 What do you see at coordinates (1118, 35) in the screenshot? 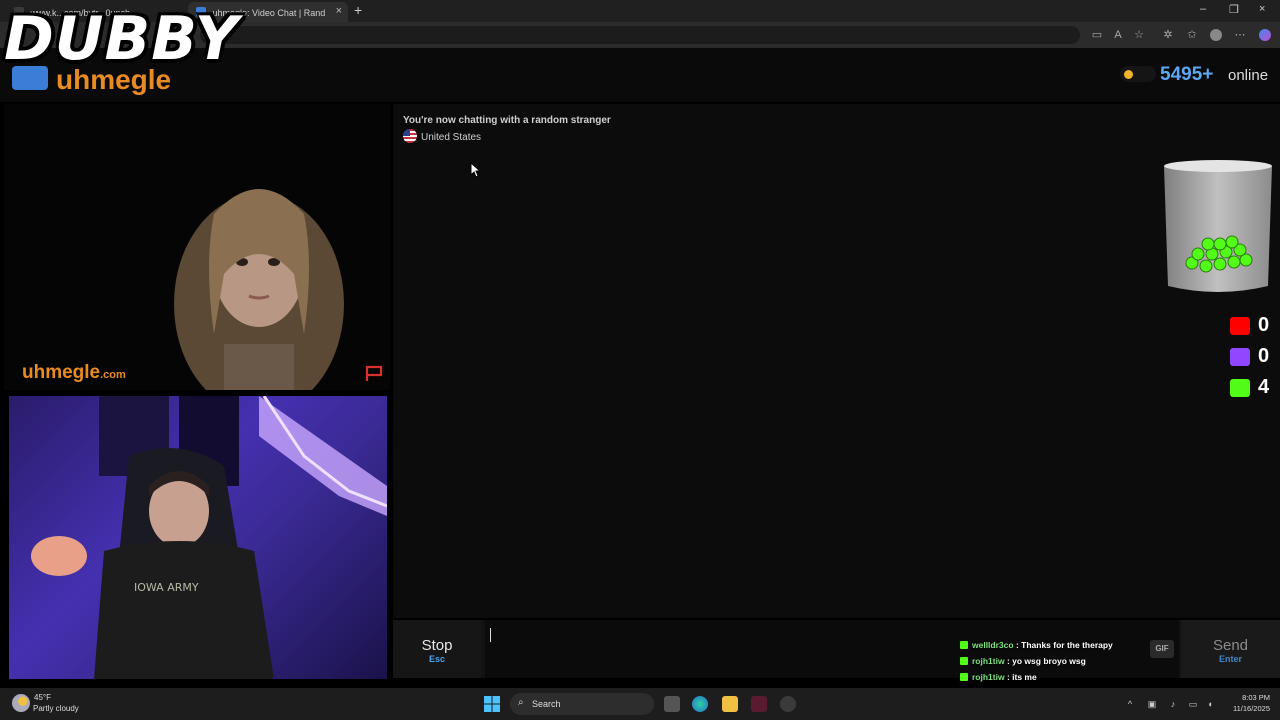
I see `read-aloud-icon: A` at bounding box center [1118, 35].